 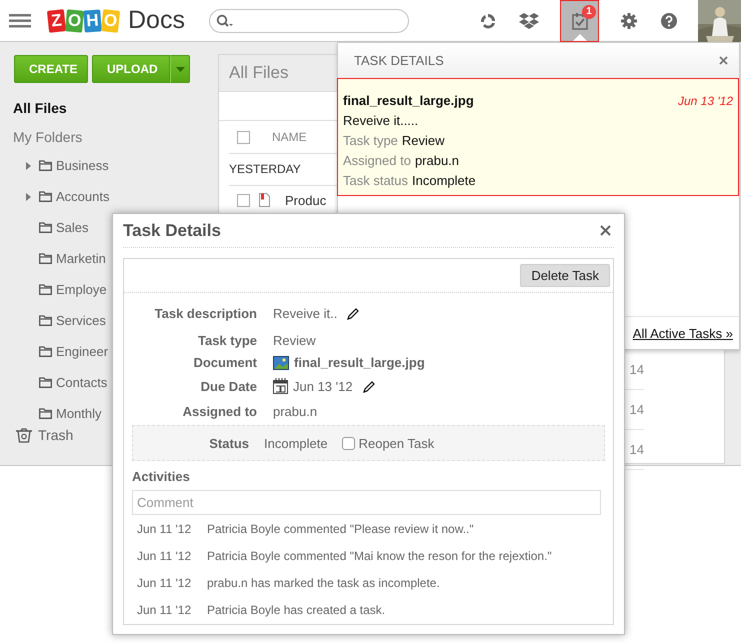 What do you see at coordinates (83, 196) in the screenshot?
I see `folder-item: Accounts` at bounding box center [83, 196].